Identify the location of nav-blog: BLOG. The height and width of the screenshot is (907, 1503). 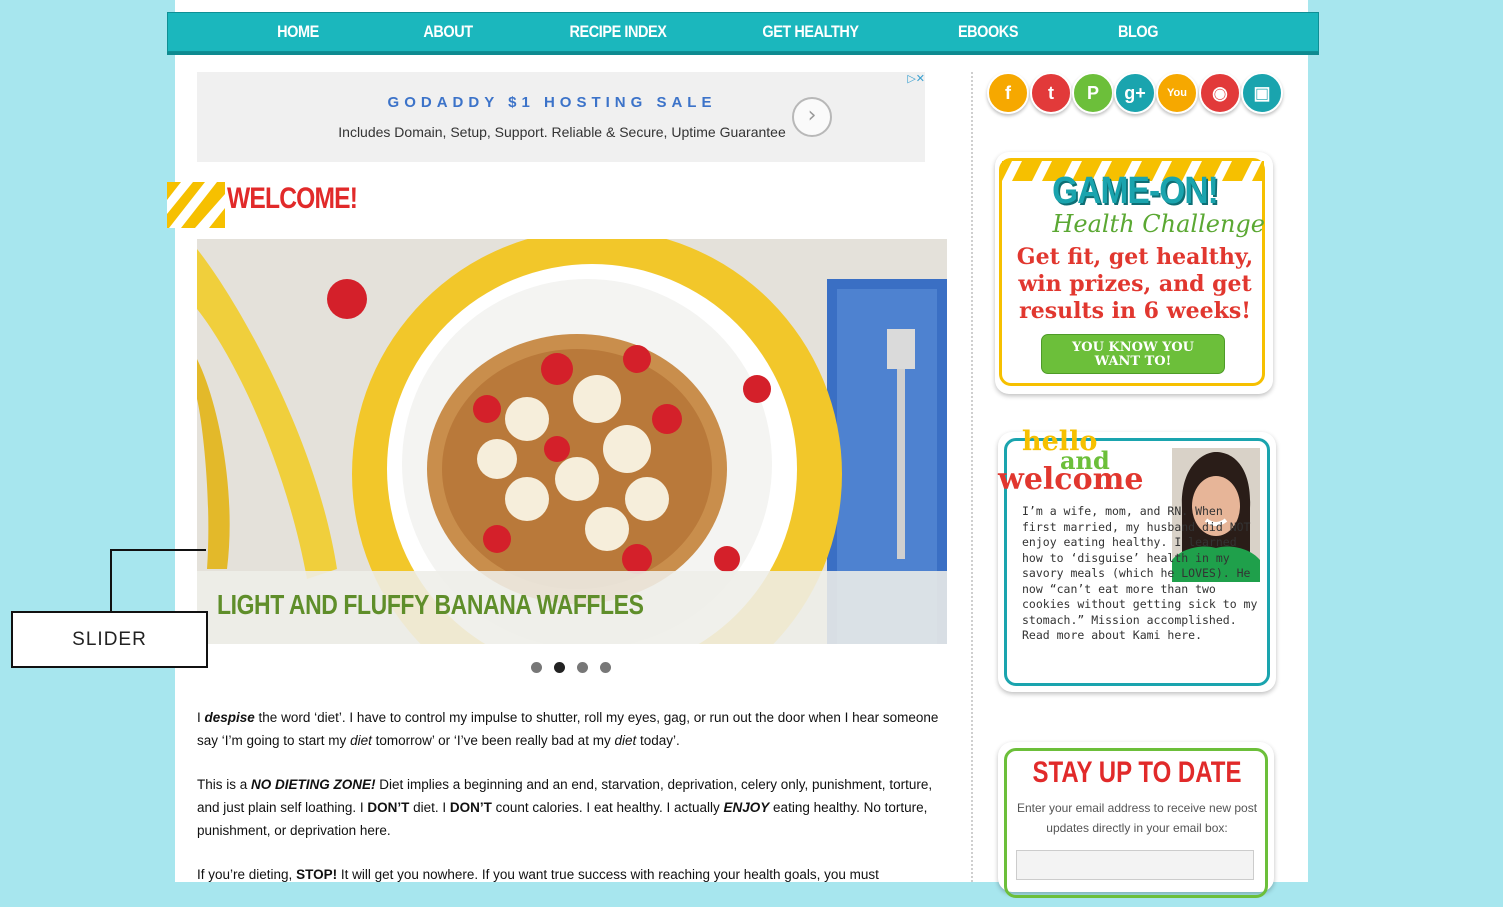
(1138, 32).